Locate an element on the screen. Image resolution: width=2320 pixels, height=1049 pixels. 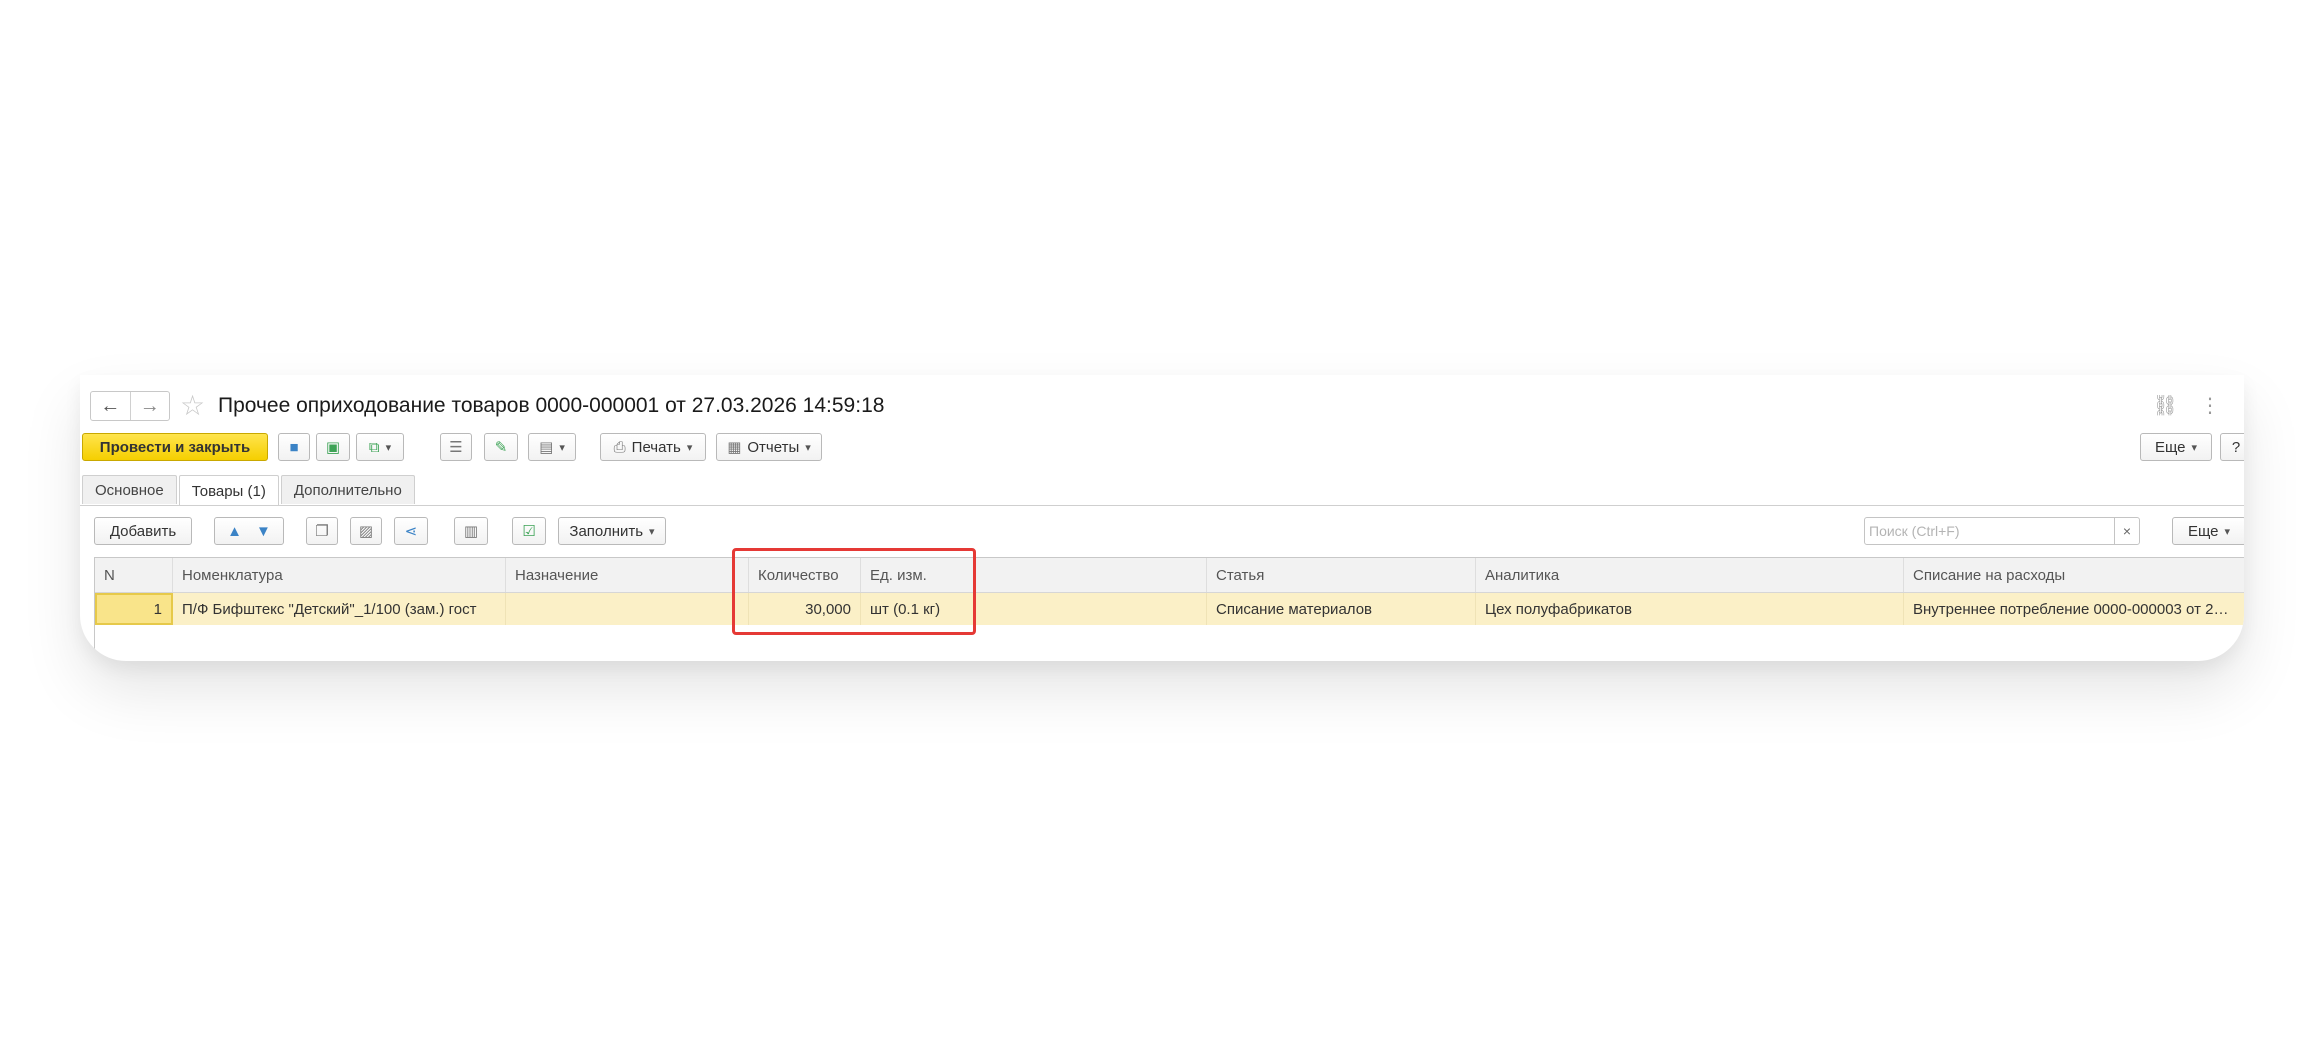
more-vertical-icon: ⋮ is located at coordinates (2210, 405).